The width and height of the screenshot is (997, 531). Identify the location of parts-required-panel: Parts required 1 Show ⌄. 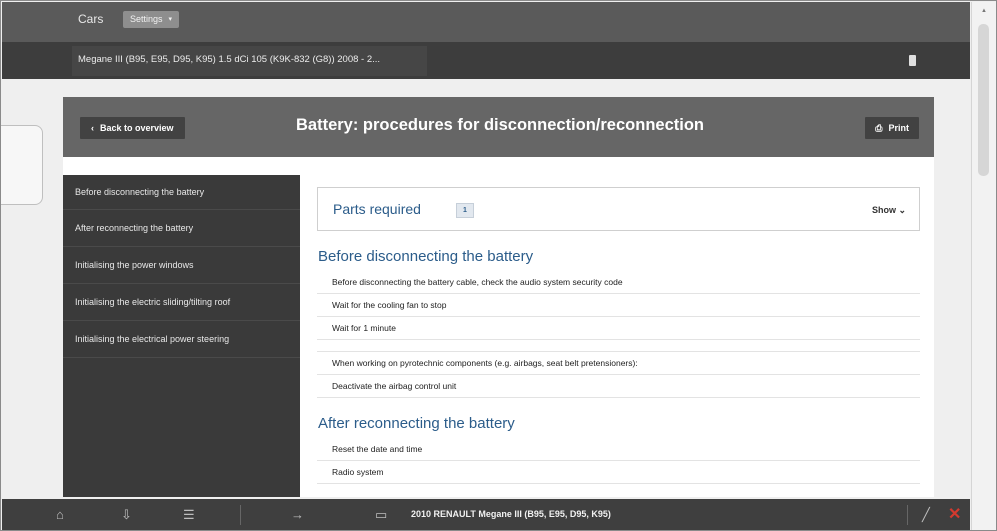
(618, 209).